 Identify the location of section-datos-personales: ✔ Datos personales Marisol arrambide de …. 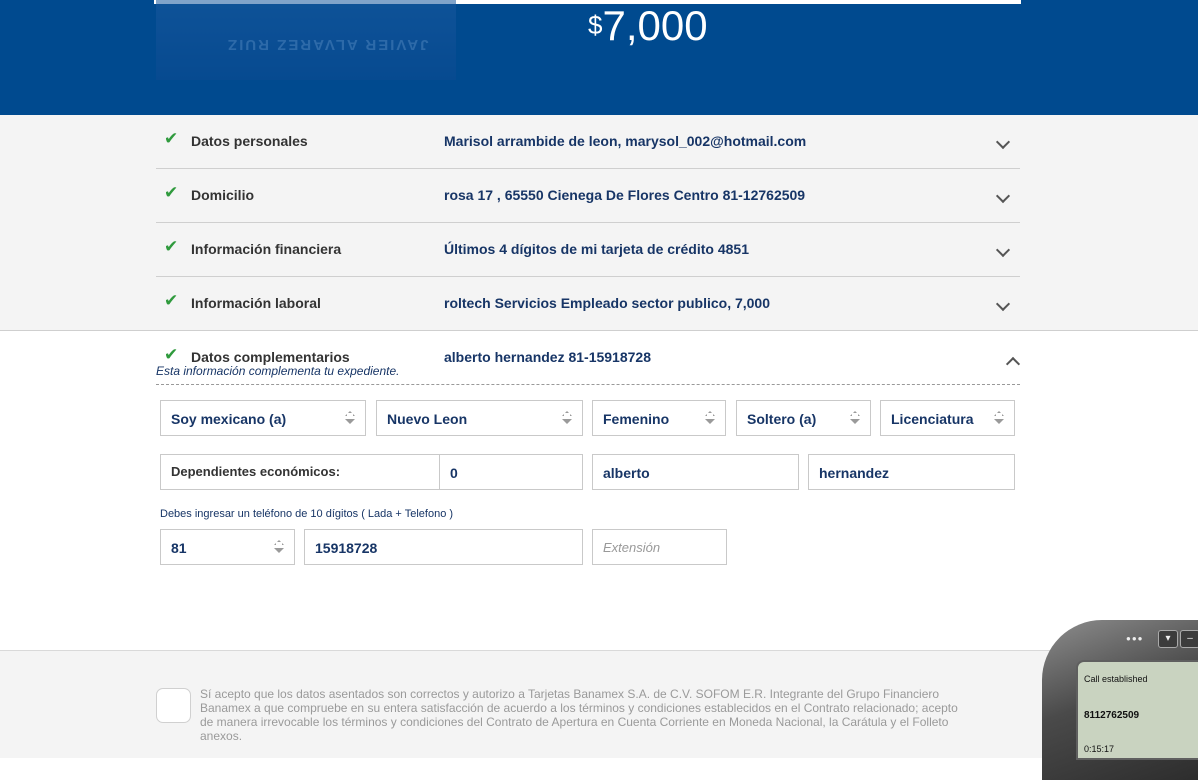
(588, 142).